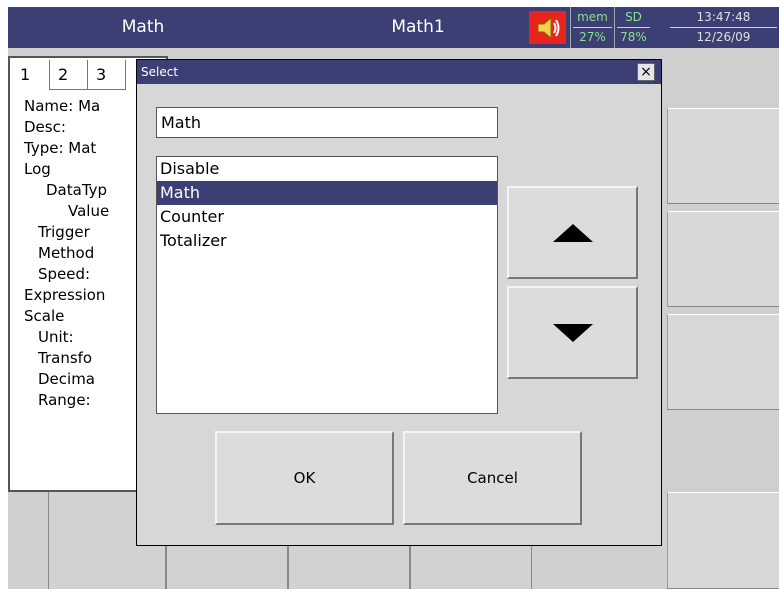 Image resolution: width=779 pixels, height=589 pixels. I want to click on memory-status: mem 27%, so click(592, 27).